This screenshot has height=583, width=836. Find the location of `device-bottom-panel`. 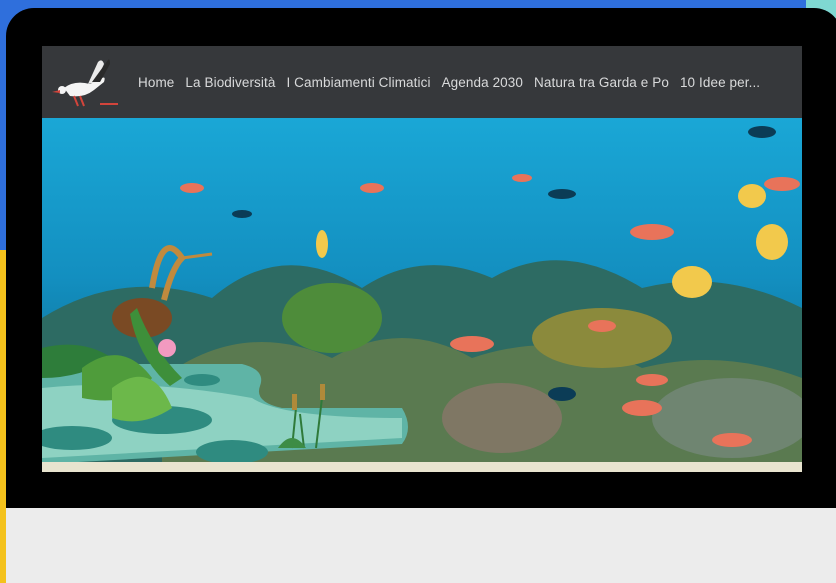

device-bottom-panel is located at coordinates (421, 545).